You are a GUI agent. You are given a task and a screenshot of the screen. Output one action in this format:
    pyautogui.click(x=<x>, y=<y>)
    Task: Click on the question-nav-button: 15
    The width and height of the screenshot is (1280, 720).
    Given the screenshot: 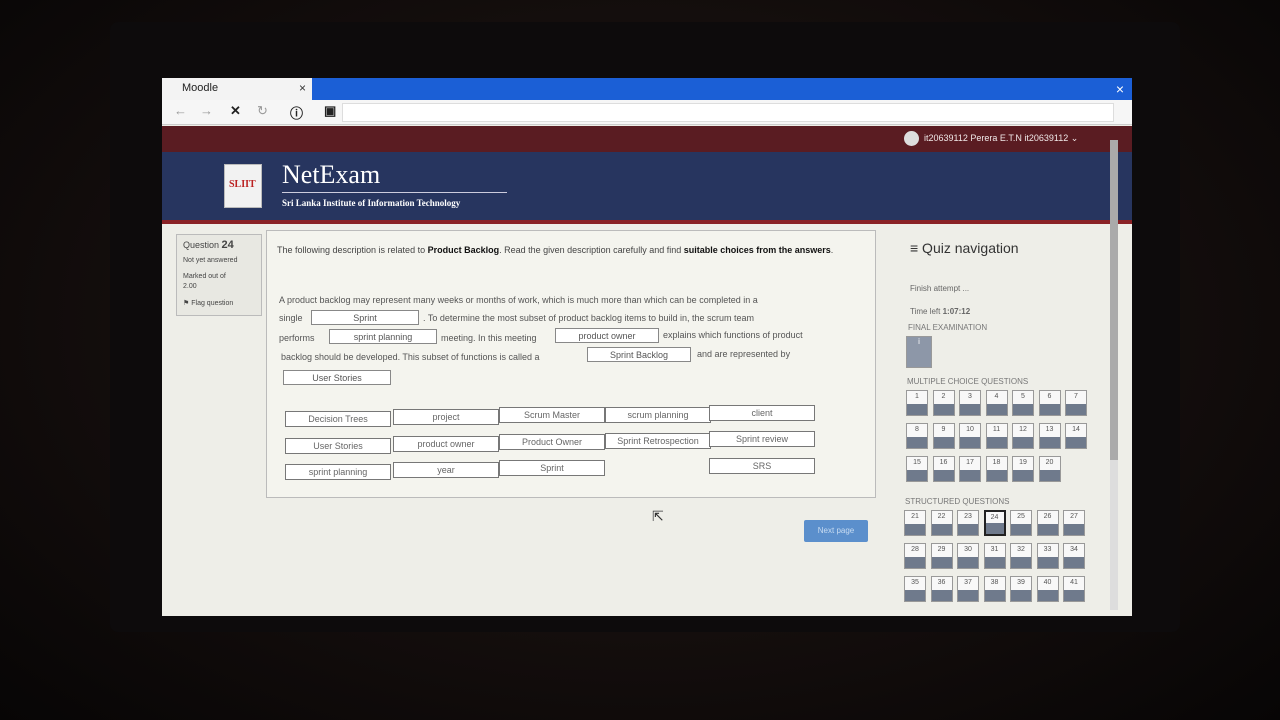 What is the action you would take?
    pyautogui.click(x=917, y=469)
    